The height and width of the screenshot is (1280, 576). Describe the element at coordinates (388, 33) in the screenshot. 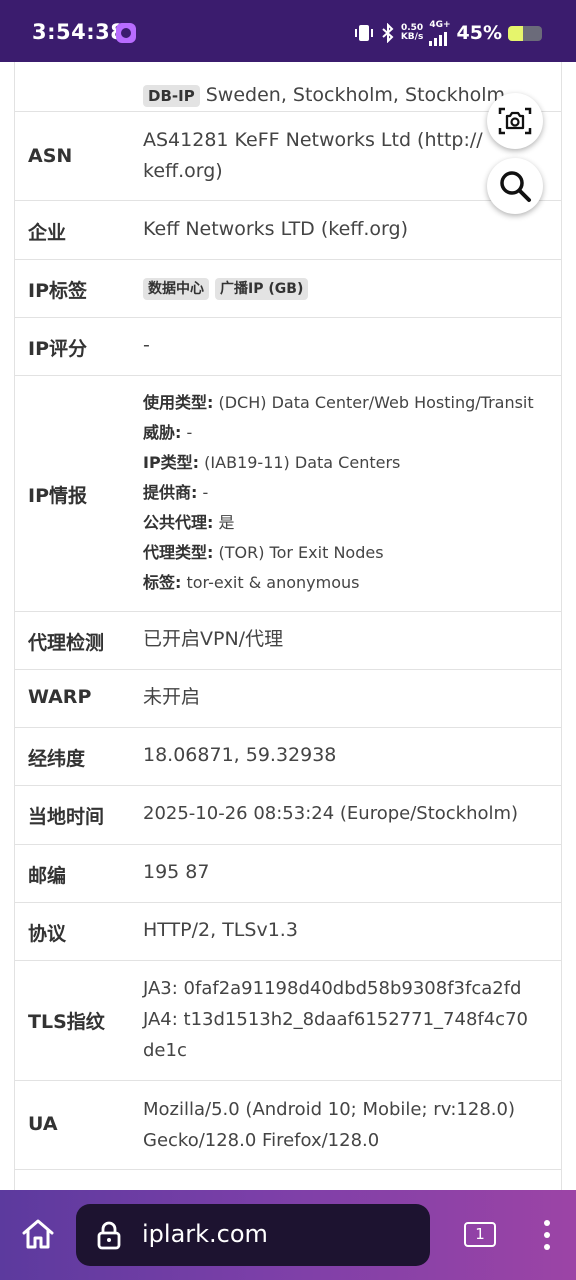

I see `bluetooth-icon` at that location.